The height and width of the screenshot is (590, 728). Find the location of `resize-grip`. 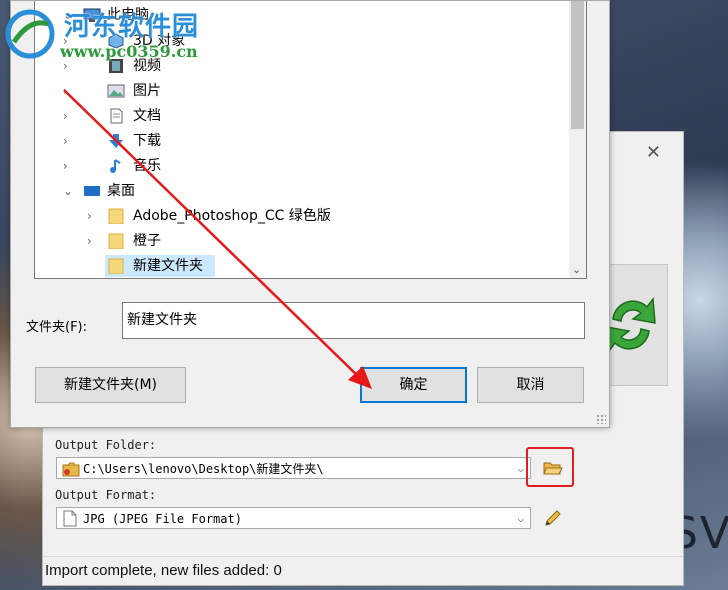

resize-grip is located at coordinates (601, 419).